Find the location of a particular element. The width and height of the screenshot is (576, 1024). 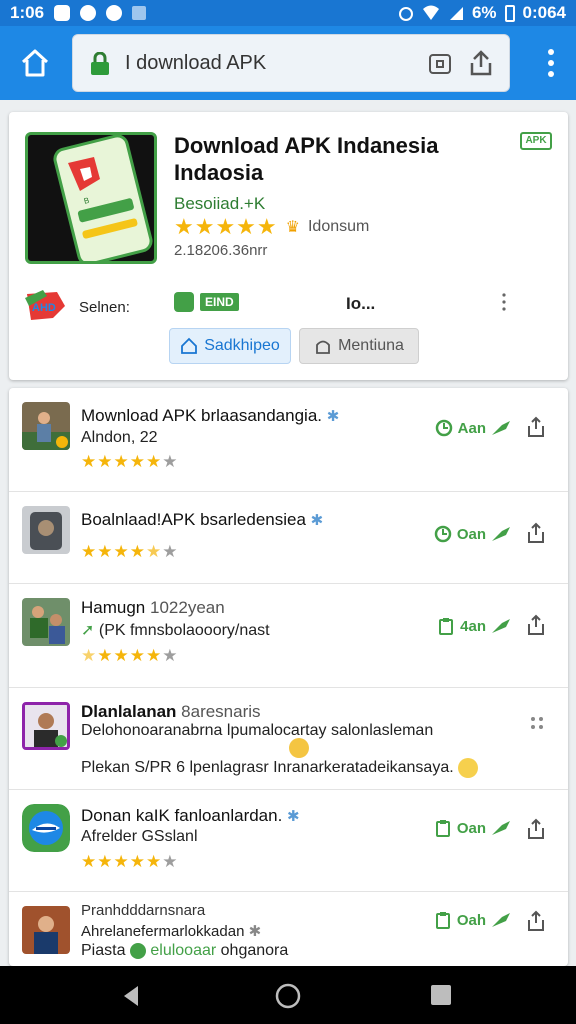

battery-icon is located at coordinates (509, 13).